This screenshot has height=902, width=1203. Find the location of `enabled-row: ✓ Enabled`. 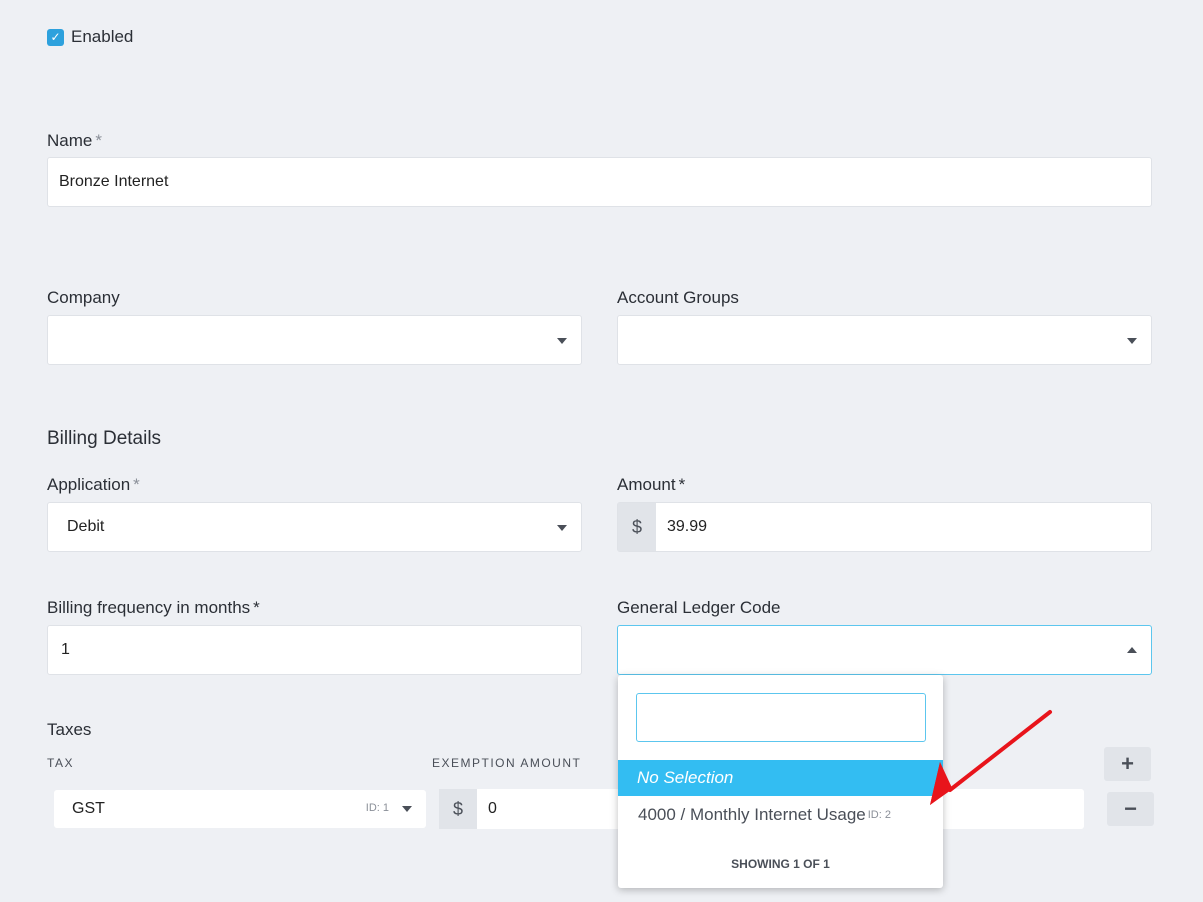

enabled-row: ✓ Enabled is located at coordinates (90, 37).